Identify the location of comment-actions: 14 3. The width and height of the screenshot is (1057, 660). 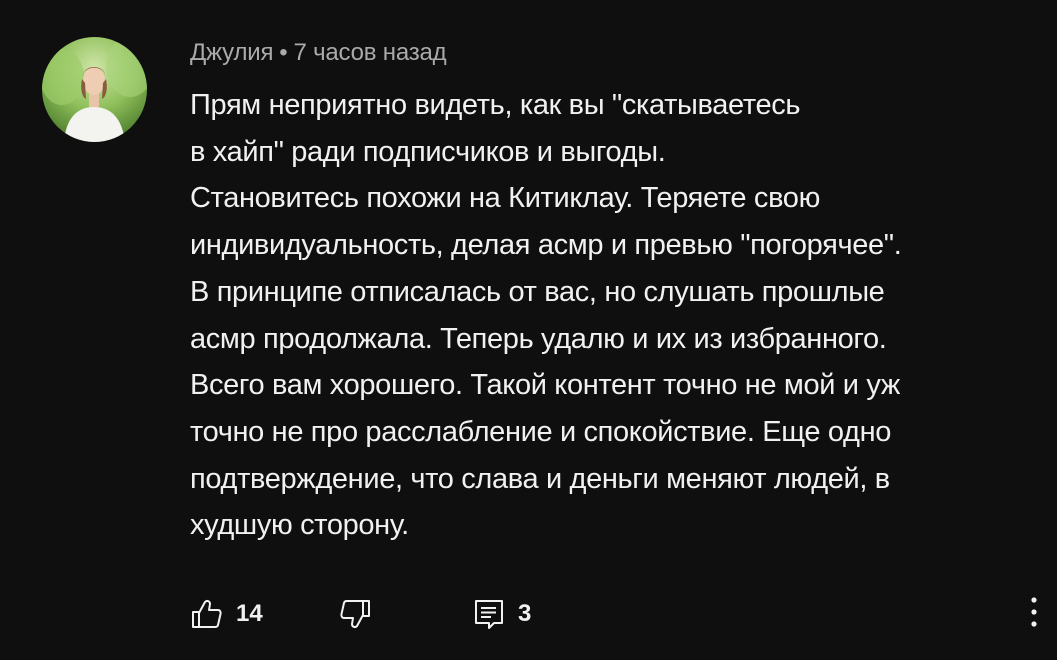
(620, 614).